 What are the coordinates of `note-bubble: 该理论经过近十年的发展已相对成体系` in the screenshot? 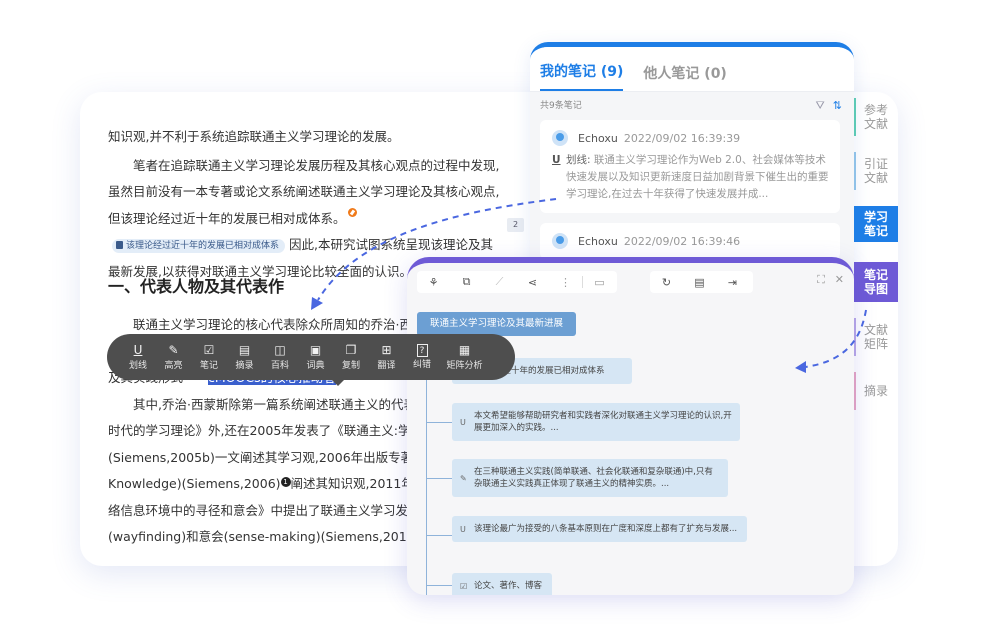 It's located at (199, 246).